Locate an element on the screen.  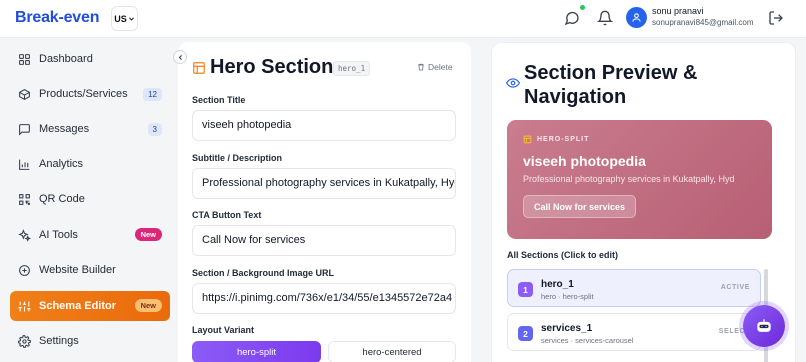
sidebar-collapse-button is located at coordinates (180, 57).